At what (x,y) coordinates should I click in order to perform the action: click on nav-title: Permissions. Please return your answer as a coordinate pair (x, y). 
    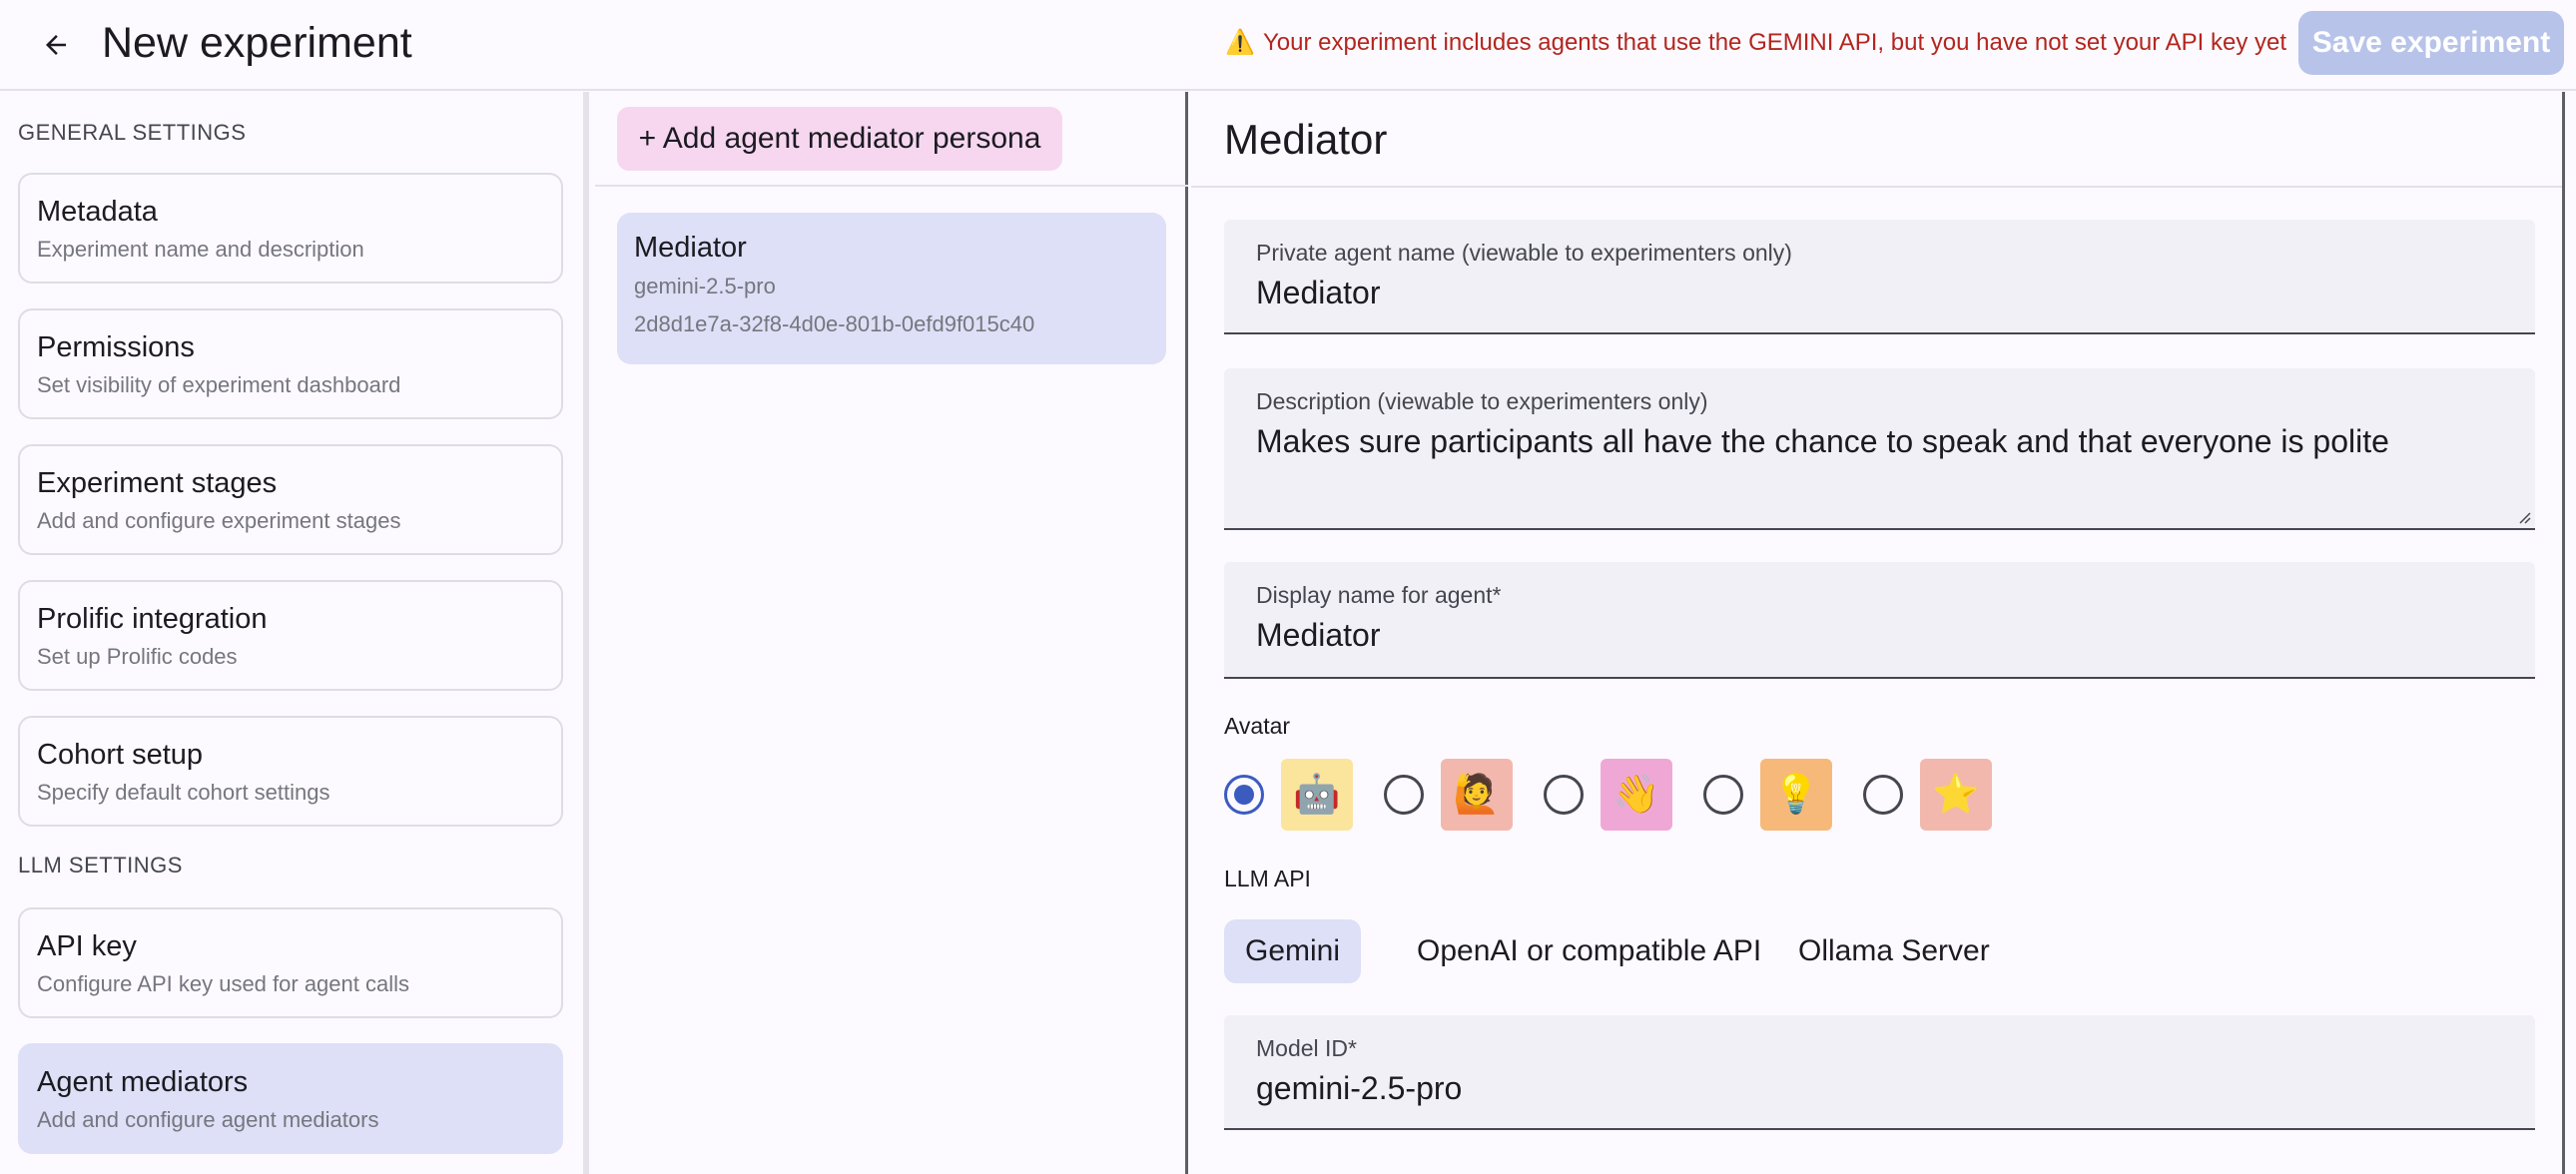
    Looking at the image, I should click on (116, 347).